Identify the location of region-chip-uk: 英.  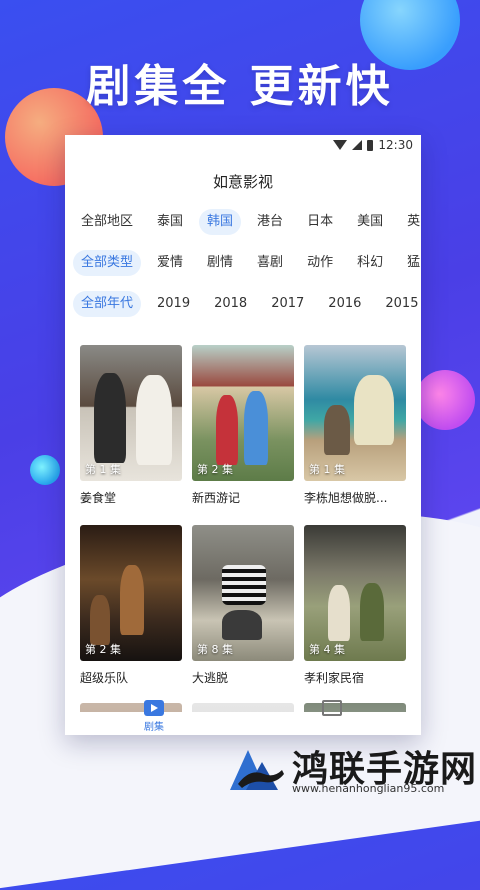
(410, 222).